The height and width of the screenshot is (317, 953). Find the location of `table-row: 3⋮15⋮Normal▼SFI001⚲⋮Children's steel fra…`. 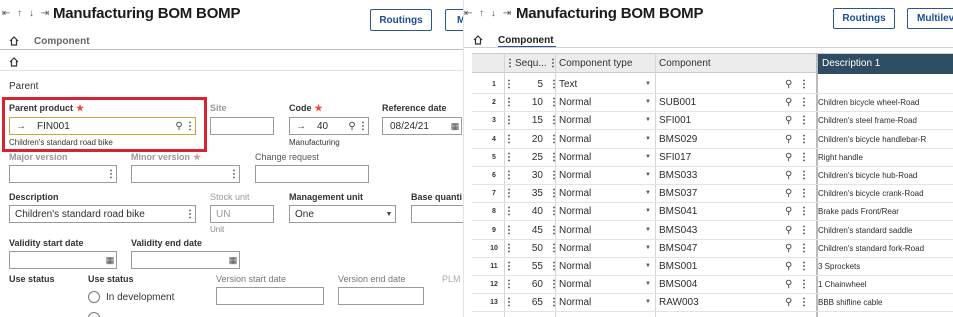

table-row: 3⋮15⋮Normal▼SFI001⚲⋮Children's steel fra… is located at coordinates (712, 121).